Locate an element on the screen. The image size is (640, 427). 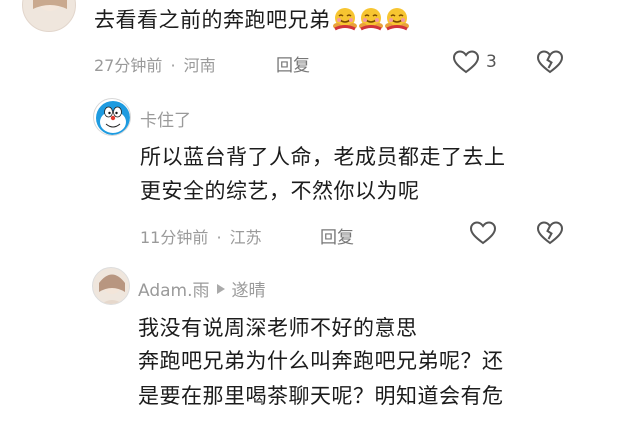
reply-arrow-icon is located at coordinates (220, 288).